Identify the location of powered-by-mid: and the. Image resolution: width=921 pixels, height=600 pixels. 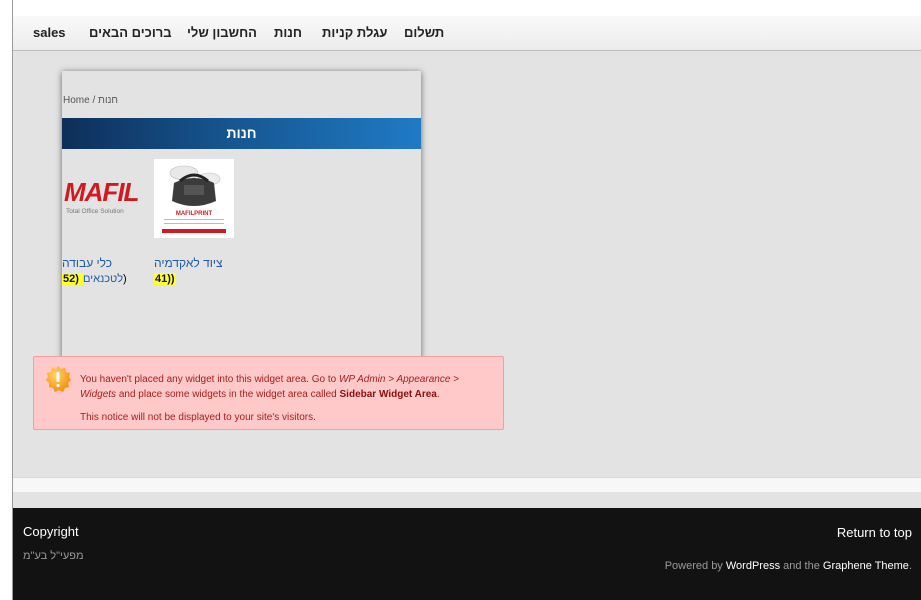
(801, 566).